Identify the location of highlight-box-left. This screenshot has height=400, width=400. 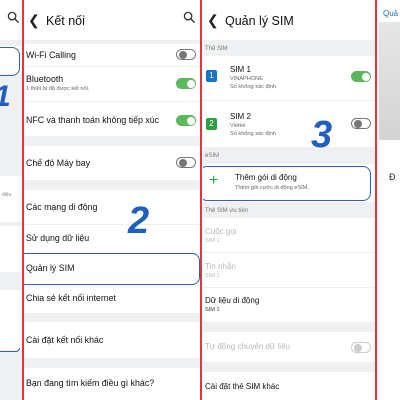
(10, 61).